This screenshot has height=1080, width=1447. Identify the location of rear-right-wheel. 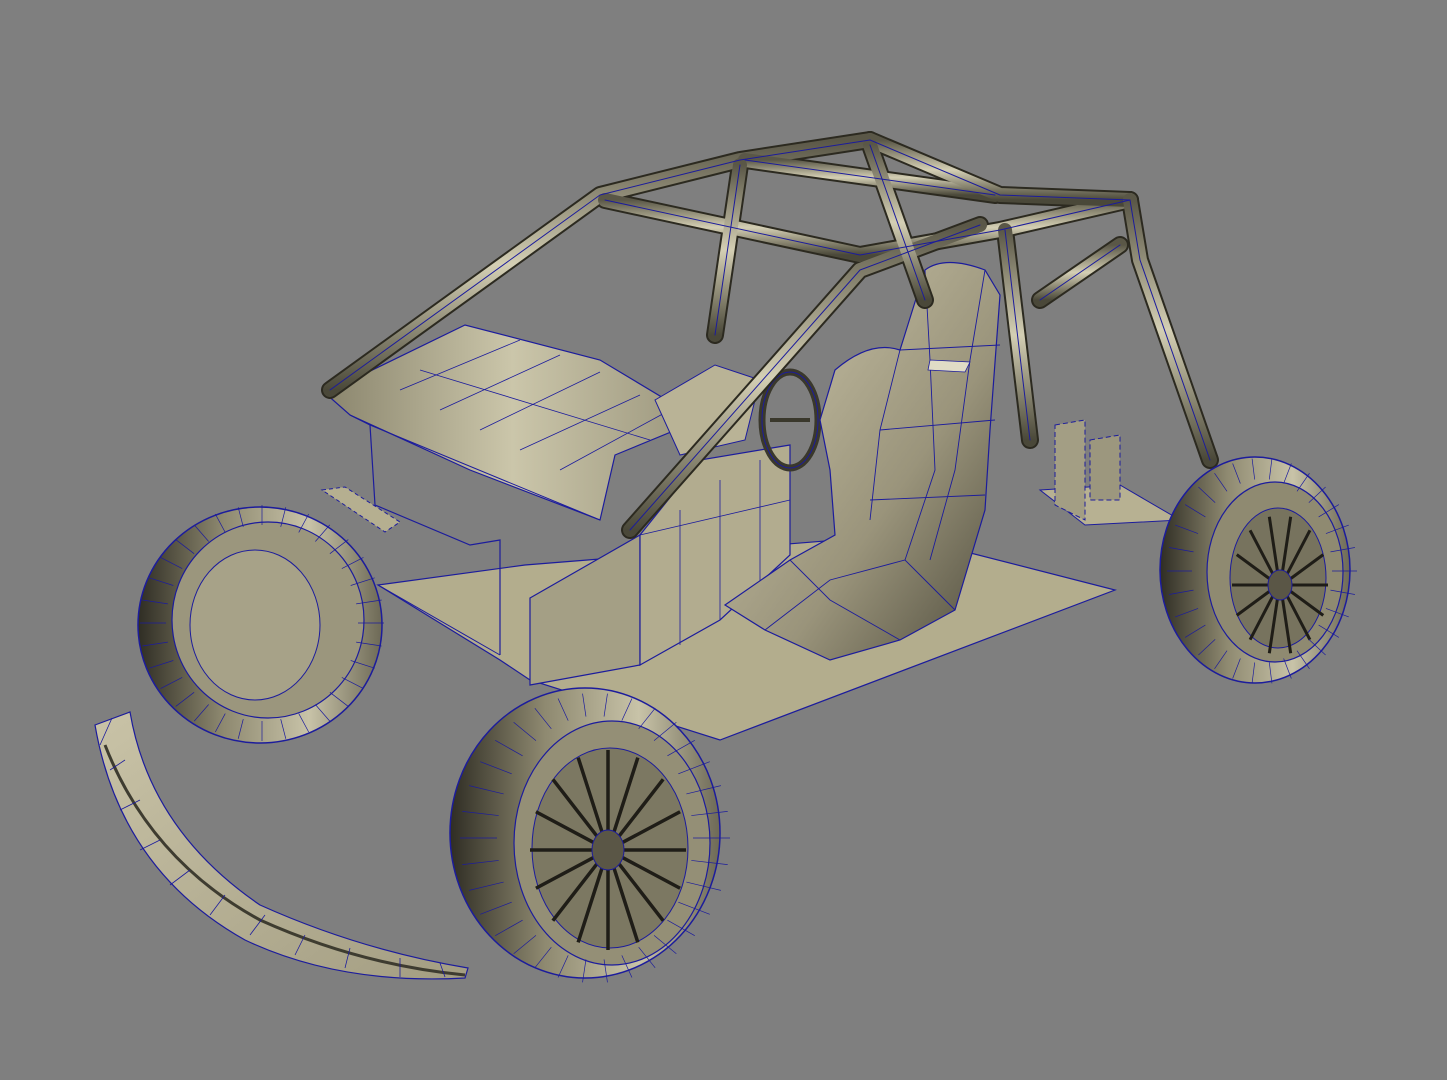
(1258, 570).